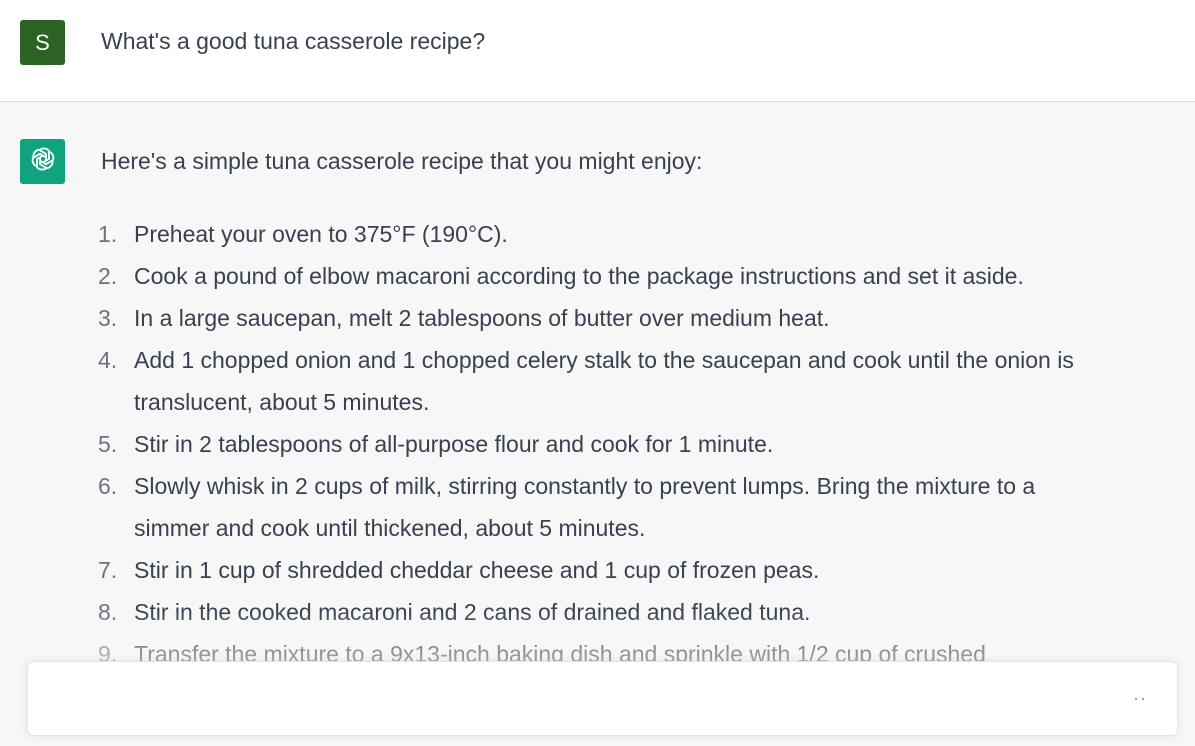  Describe the element at coordinates (321, 234) in the screenshot. I see `step-text: Preheat your oven to 375°F (190°C).` at that location.